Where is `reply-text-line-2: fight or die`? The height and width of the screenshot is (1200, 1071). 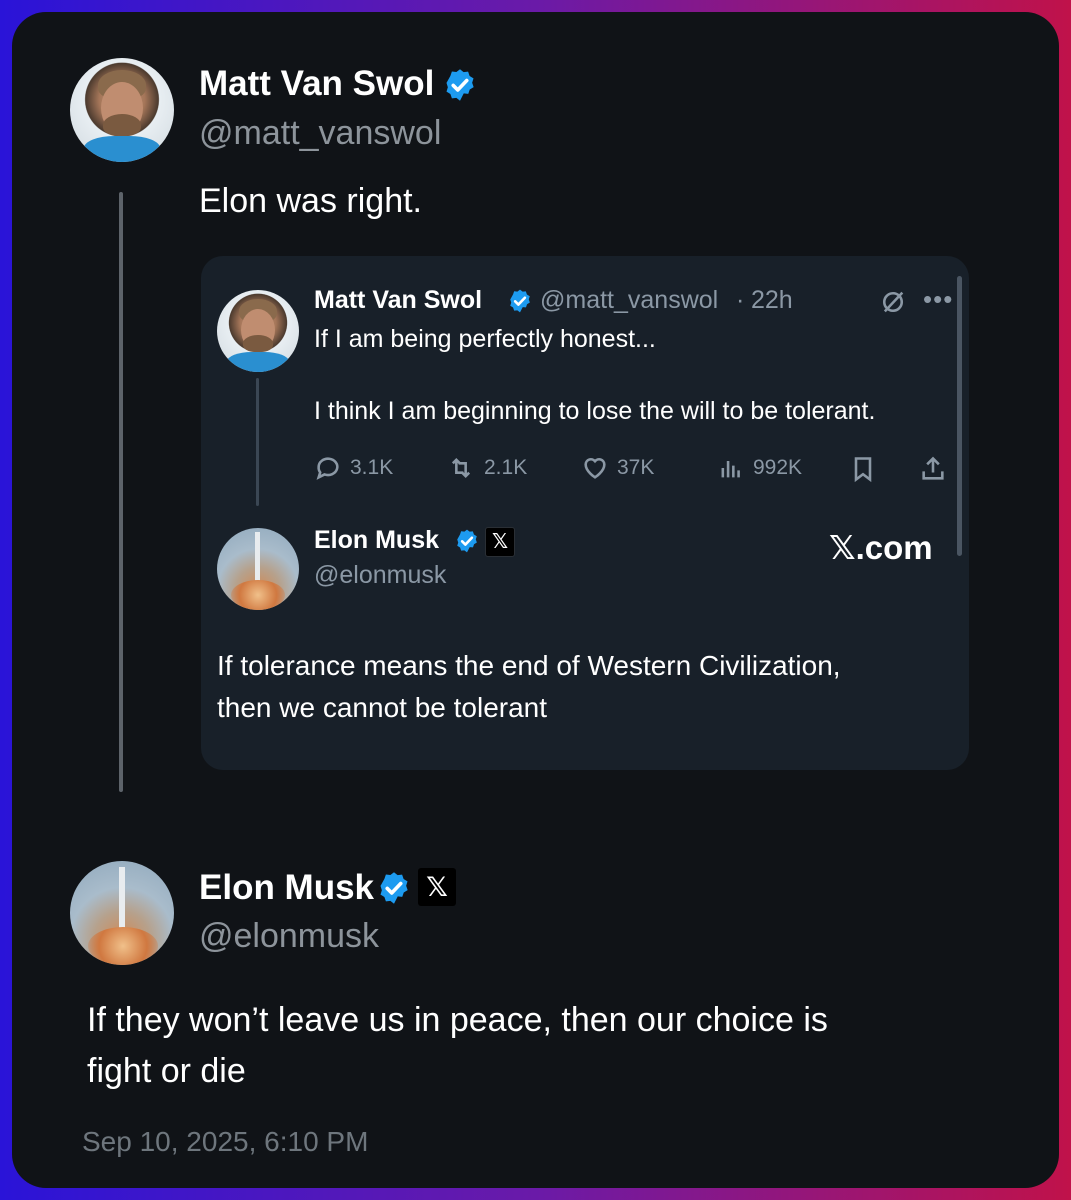 reply-text-line-2: fight or die is located at coordinates (166, 1071).